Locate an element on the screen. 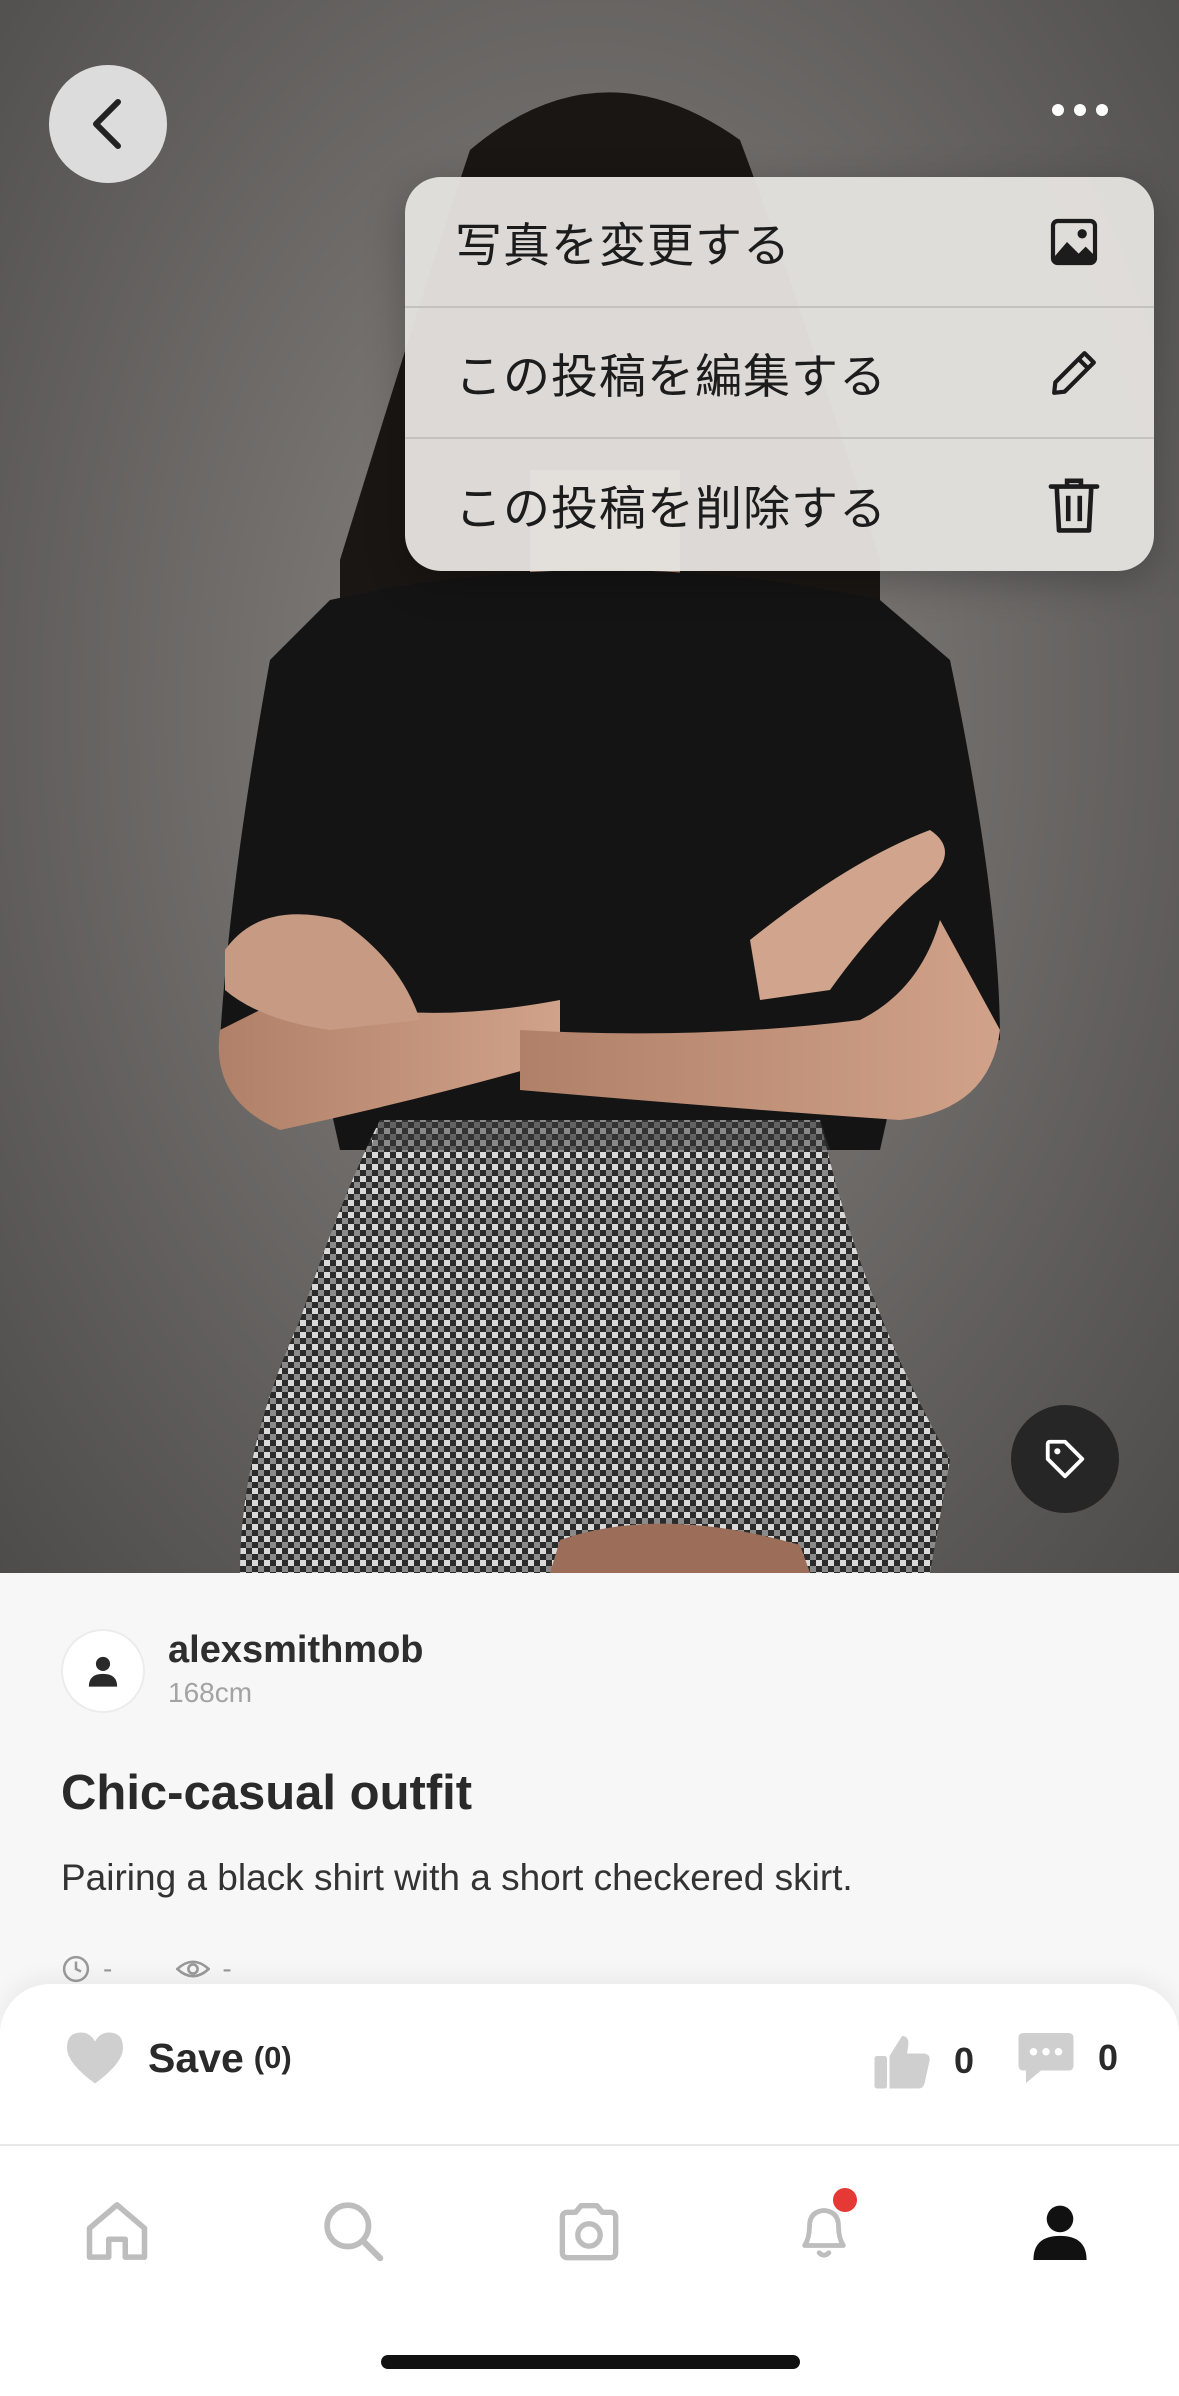  tag-button is located at coordinates (1065, 1459).